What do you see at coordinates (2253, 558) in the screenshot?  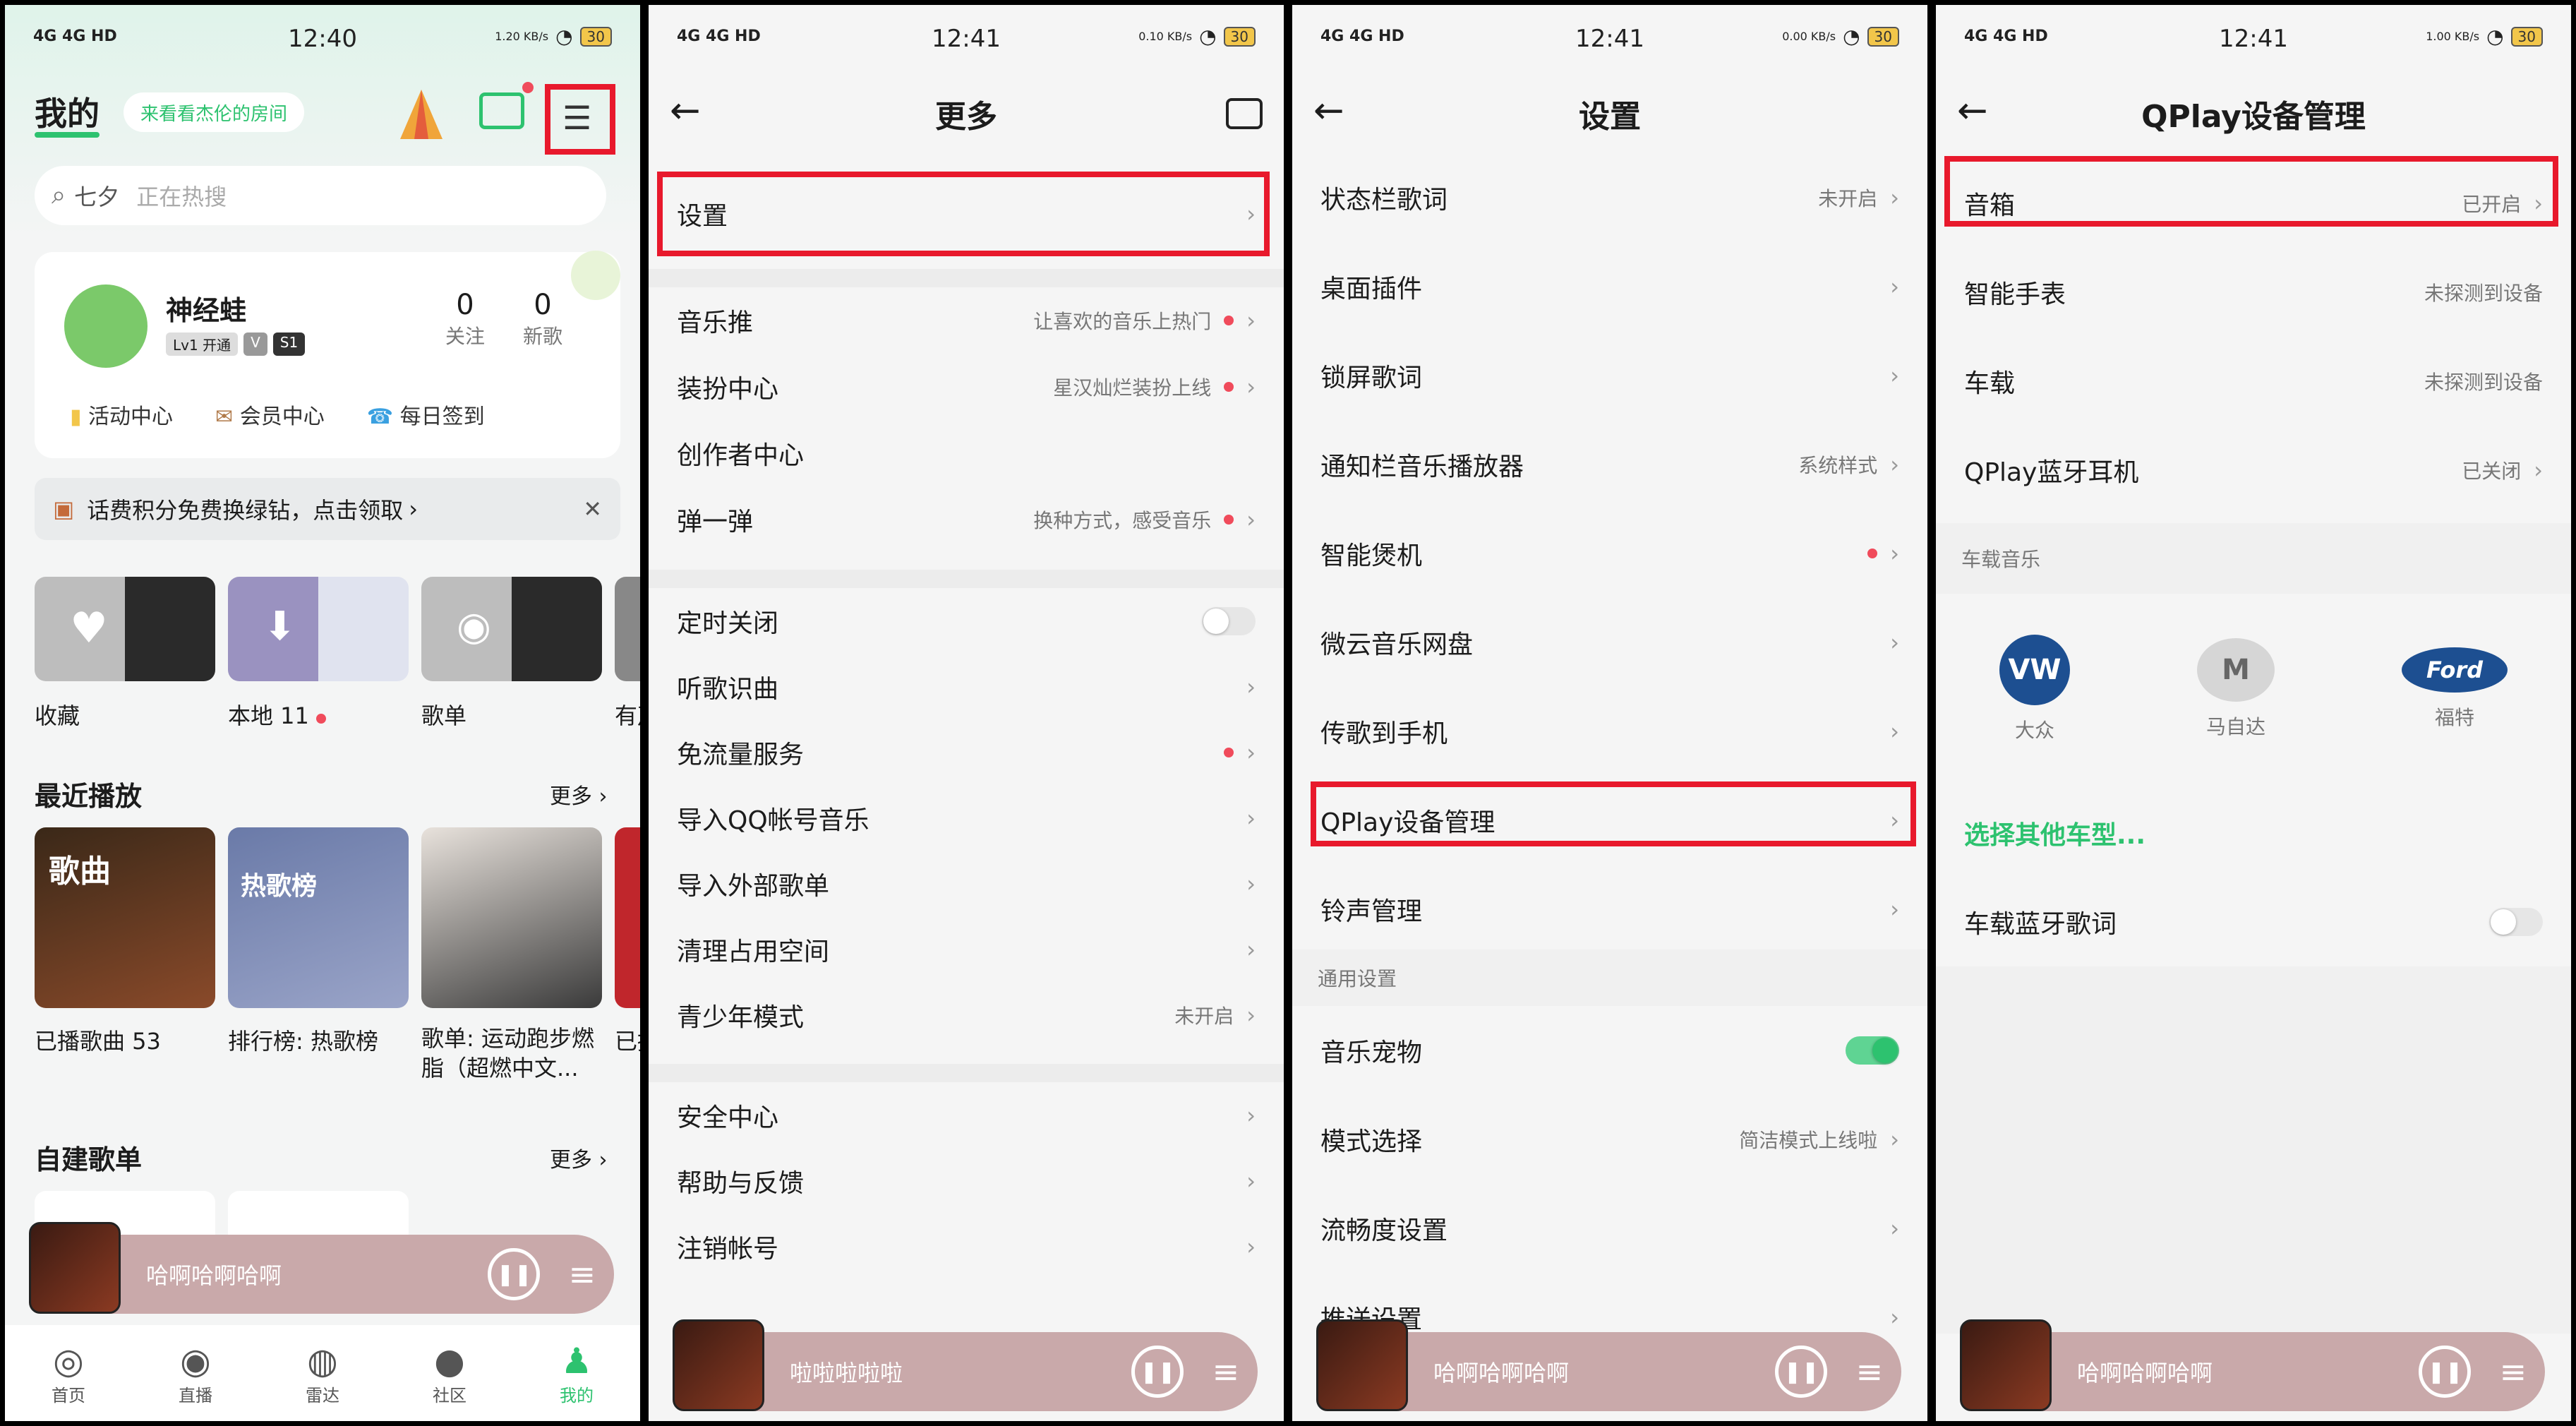 I see `section-car-music: 车载音乐` at bounding box center [2253, 558].